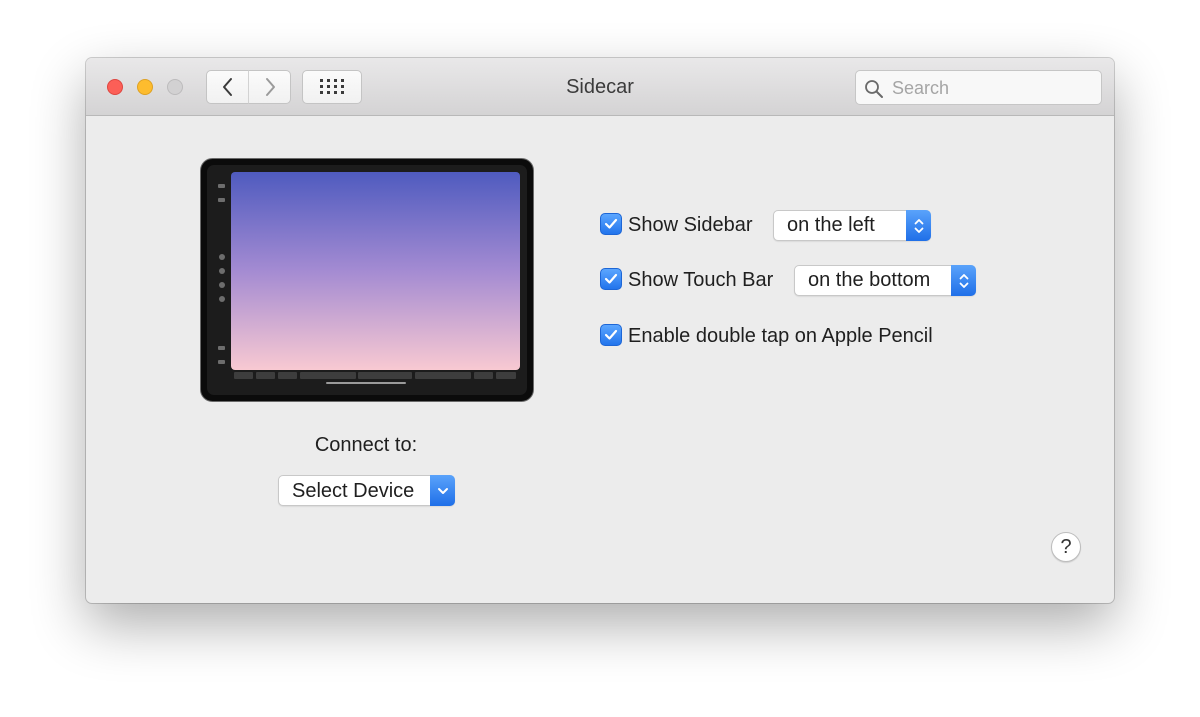  What do you see at coordinates (869, 280) in the screenshot?
I see `touch-bar-position-value: on the bottom` at bounding box center [869, 280].